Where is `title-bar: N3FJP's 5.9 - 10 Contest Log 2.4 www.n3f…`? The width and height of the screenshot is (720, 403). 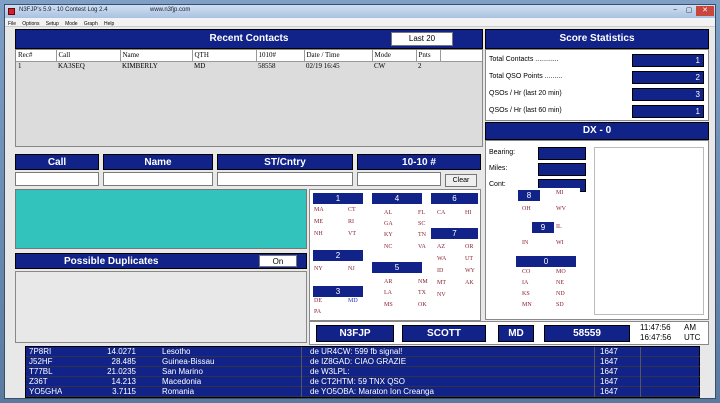 title-bar: N3FJP's 5.9 - 10 Contest Log 2.4 www.n3f… is located at coordinates (360, 11).